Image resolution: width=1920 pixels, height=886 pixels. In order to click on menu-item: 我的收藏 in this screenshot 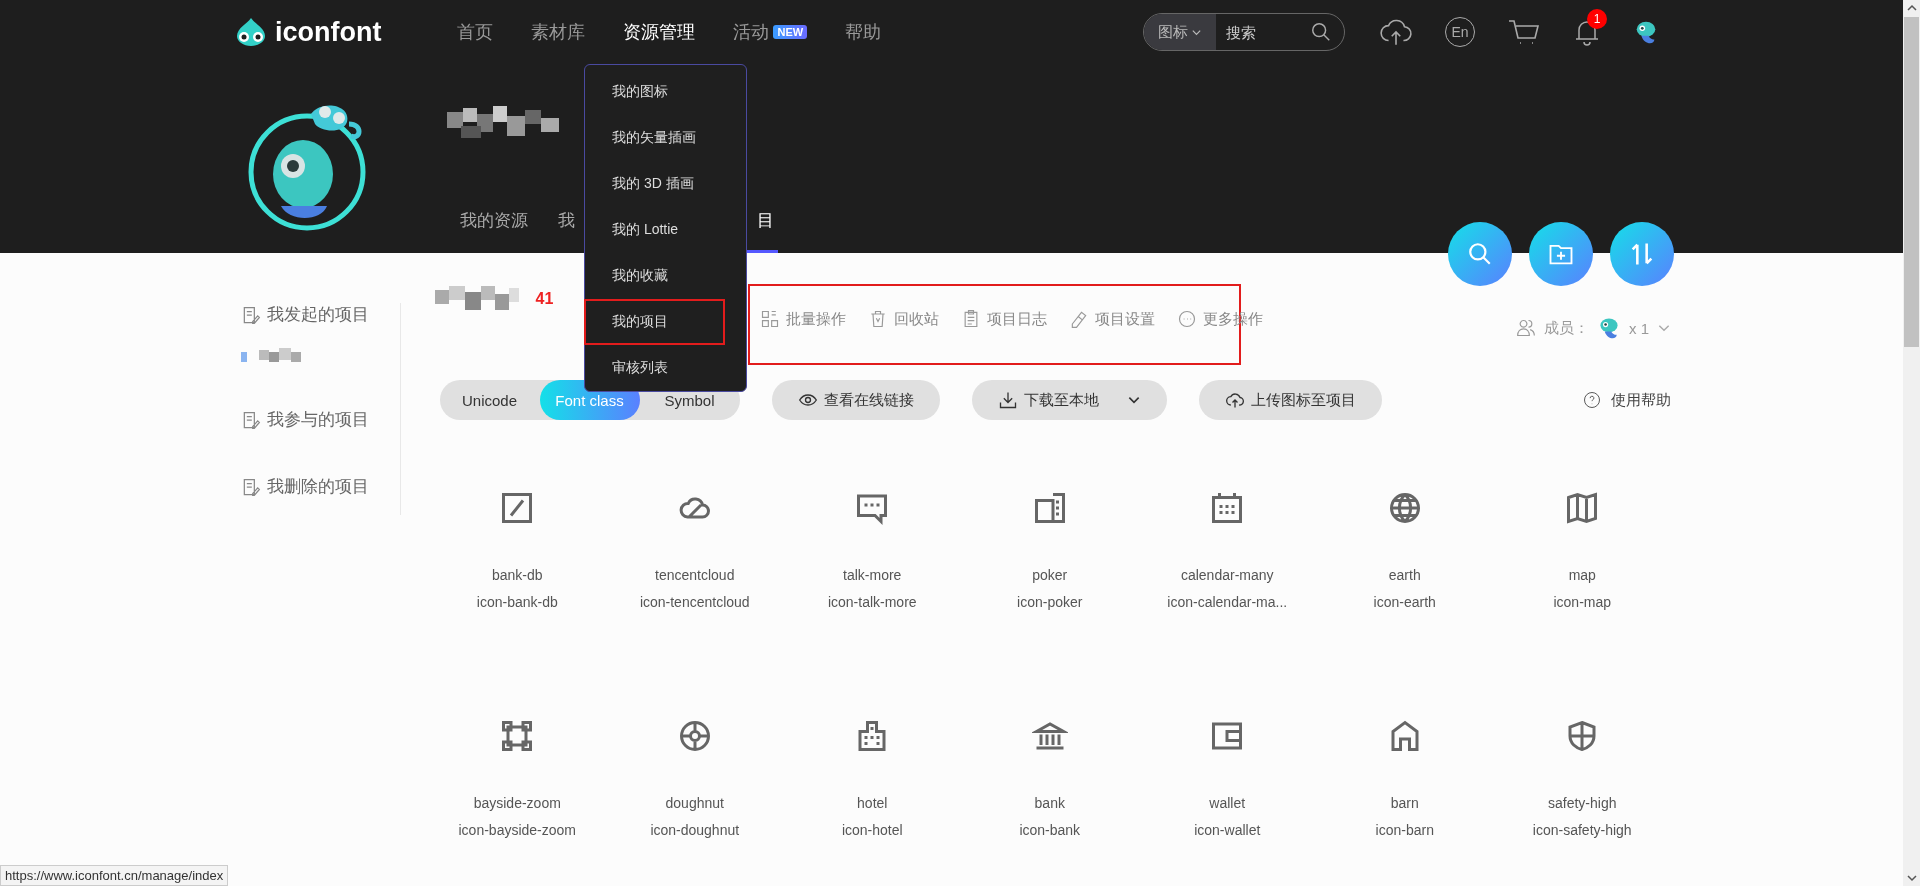, I will do `click(654, 276)`.